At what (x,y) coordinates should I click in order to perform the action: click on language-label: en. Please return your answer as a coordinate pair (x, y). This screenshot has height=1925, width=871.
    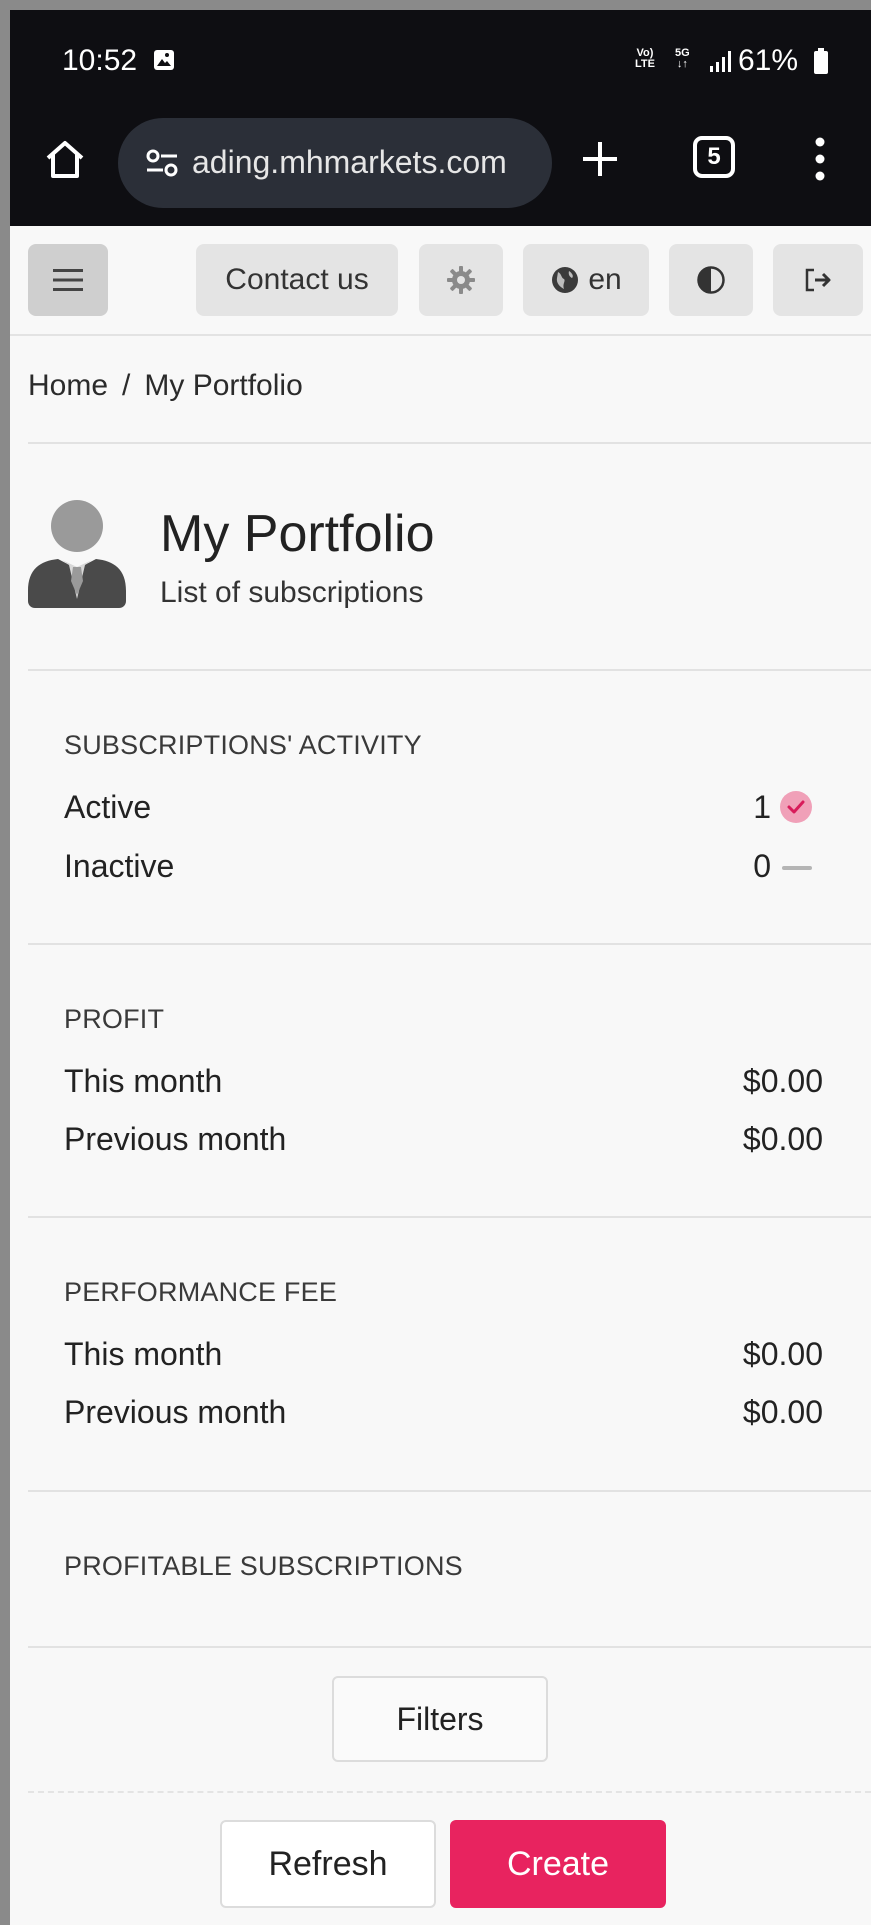
    Looking at the image, I should click on (605, 279).